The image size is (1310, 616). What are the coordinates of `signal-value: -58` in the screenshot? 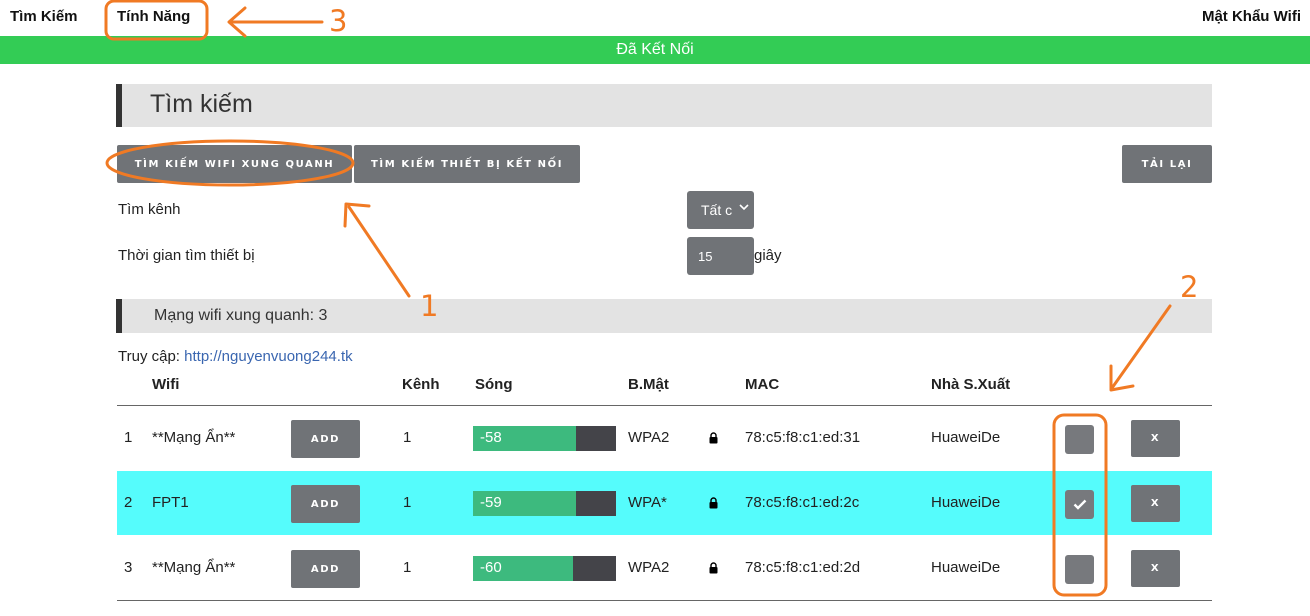 It's located at (491, 437).